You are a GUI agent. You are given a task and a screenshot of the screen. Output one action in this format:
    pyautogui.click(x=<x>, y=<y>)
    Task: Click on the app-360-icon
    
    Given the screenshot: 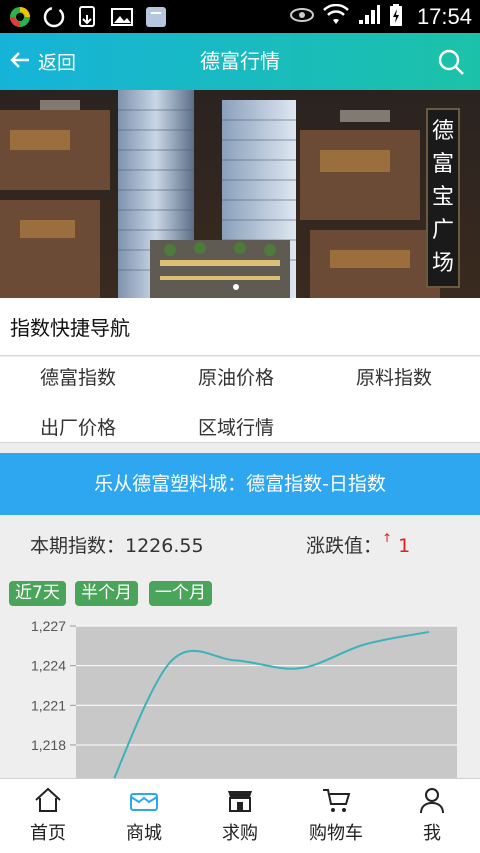 What is the action you would take?
    pyautogui.click(x=20, y=16)
    